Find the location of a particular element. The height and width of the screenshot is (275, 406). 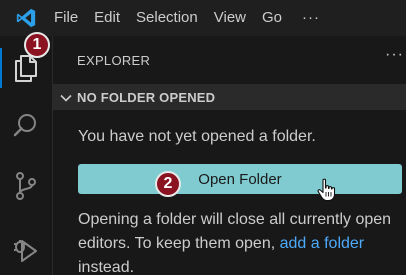

source-control-icon is located at coordinates (26, 186).